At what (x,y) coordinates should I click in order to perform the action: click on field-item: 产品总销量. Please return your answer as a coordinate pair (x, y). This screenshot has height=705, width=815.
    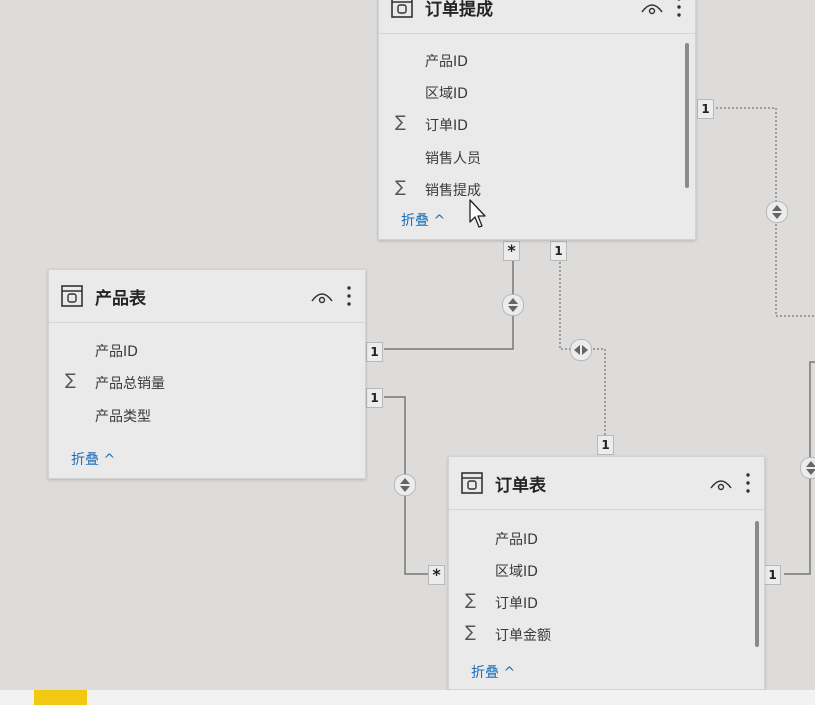
    Looking at the image, I should click on (130, 383).